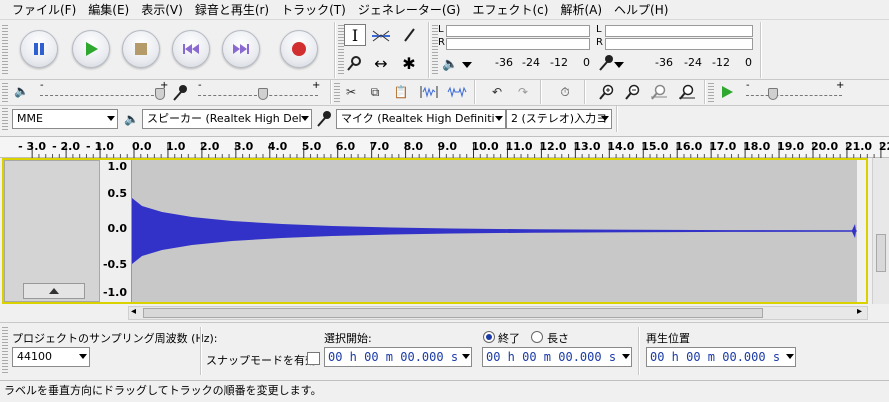  Describe the element at coordinates (313, 358) in the screenshot. I see `snap-to-checkbox` at that location.